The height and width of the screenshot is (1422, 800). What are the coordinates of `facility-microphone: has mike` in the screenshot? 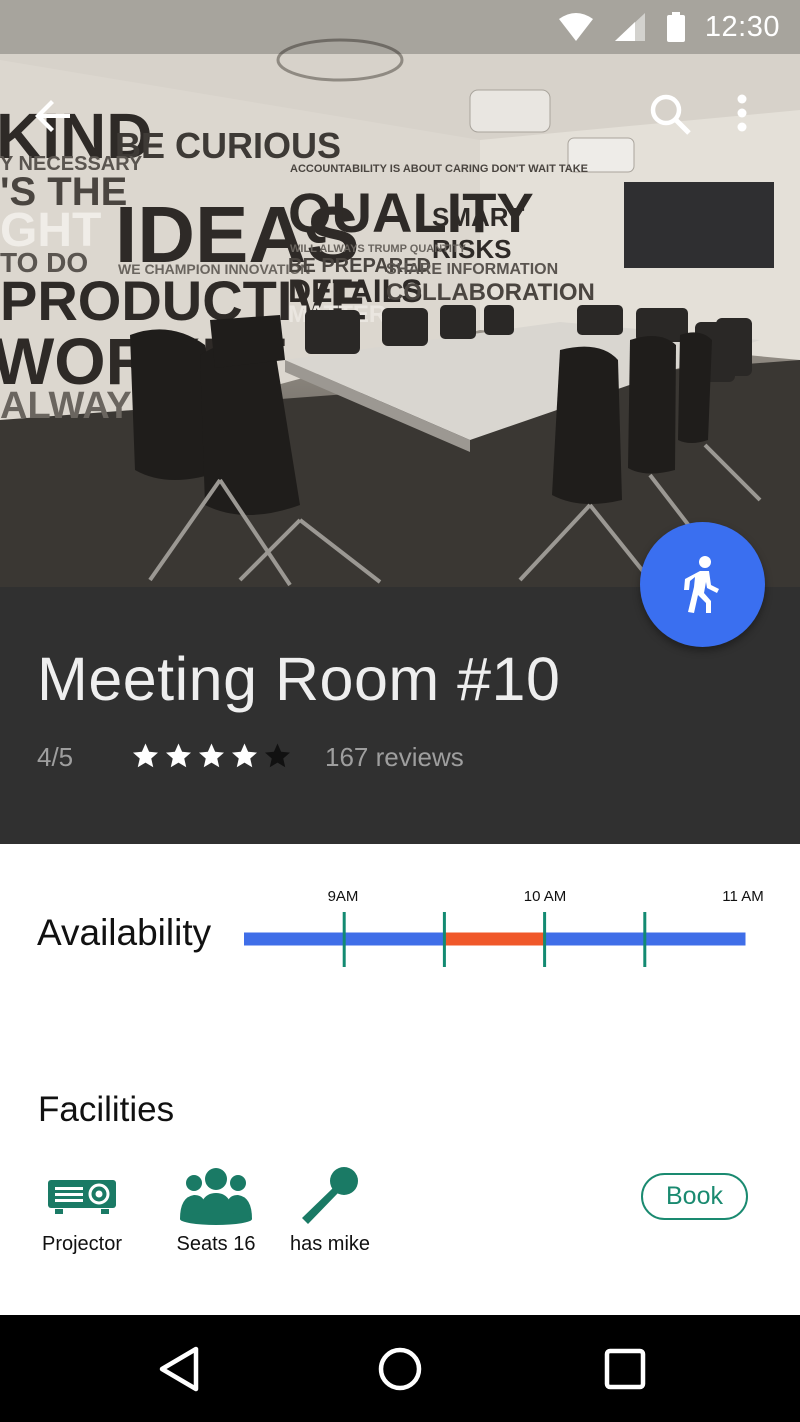 It's located at (330, 1210).